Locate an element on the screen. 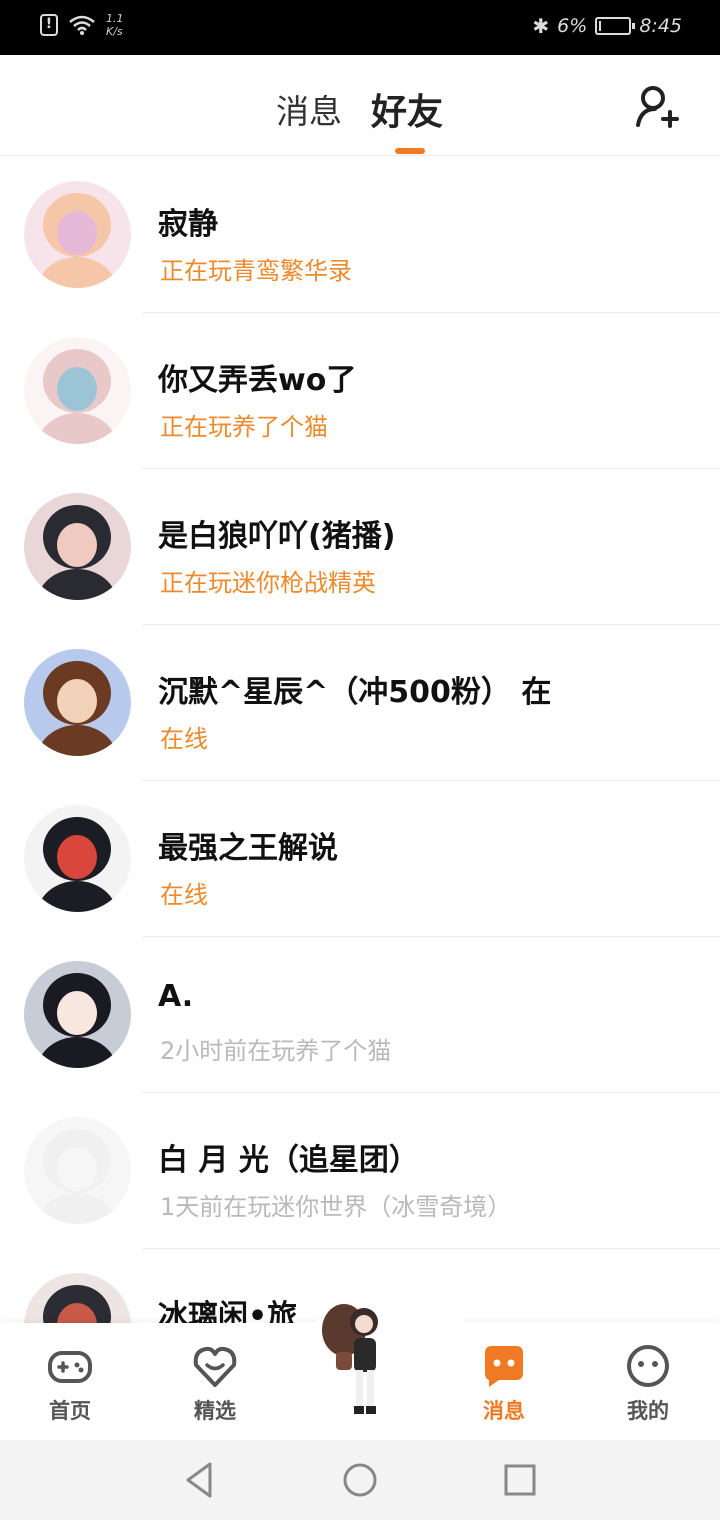 This screenshot has width=720, height=1520. gamepad-icon is located at coordinates (70, 1367).